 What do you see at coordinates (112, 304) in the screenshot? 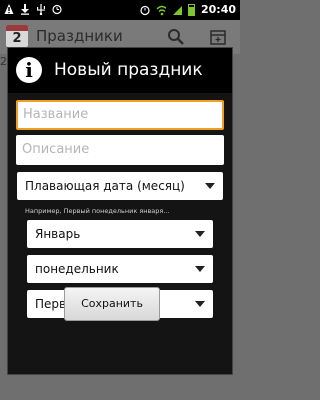
I see `save-button: Сохранить` at bounding box center [112, 304].